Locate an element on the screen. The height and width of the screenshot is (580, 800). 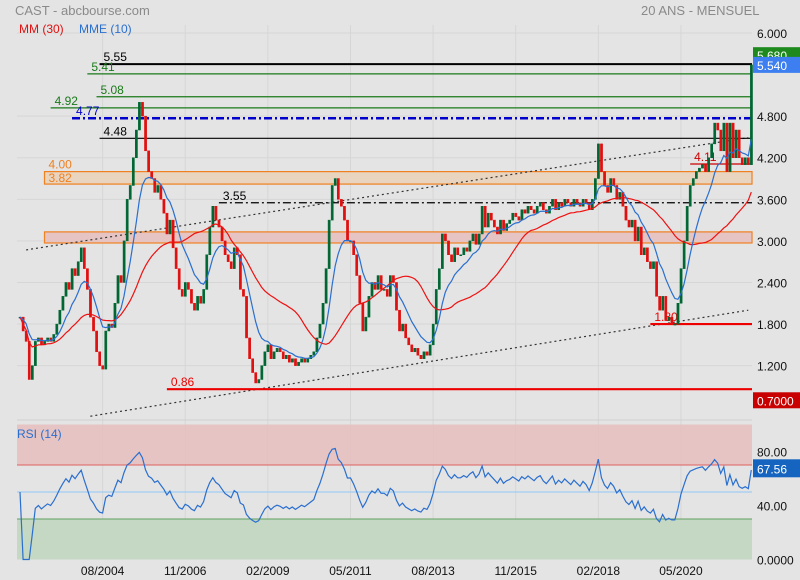
y-tick-label: 6.000 is located at coordinates (772, 34).